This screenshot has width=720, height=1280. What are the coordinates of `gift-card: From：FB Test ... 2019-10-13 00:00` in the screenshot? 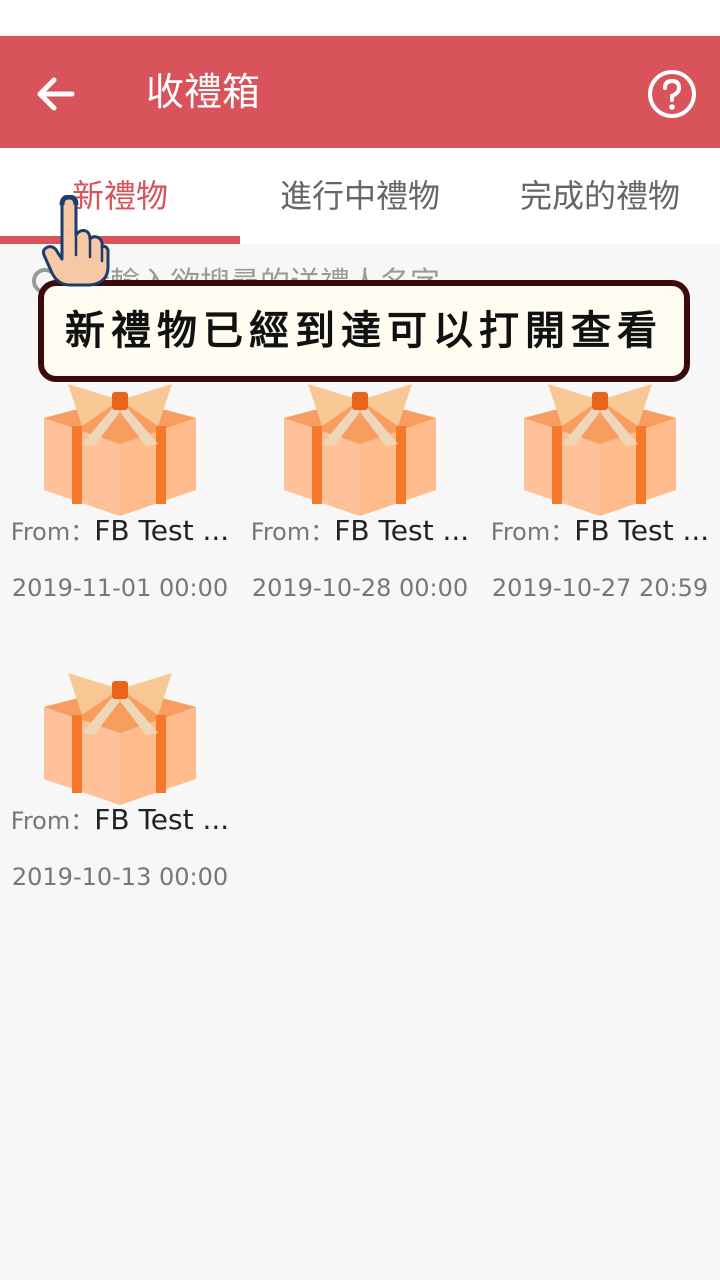 It's located at (120, 784).